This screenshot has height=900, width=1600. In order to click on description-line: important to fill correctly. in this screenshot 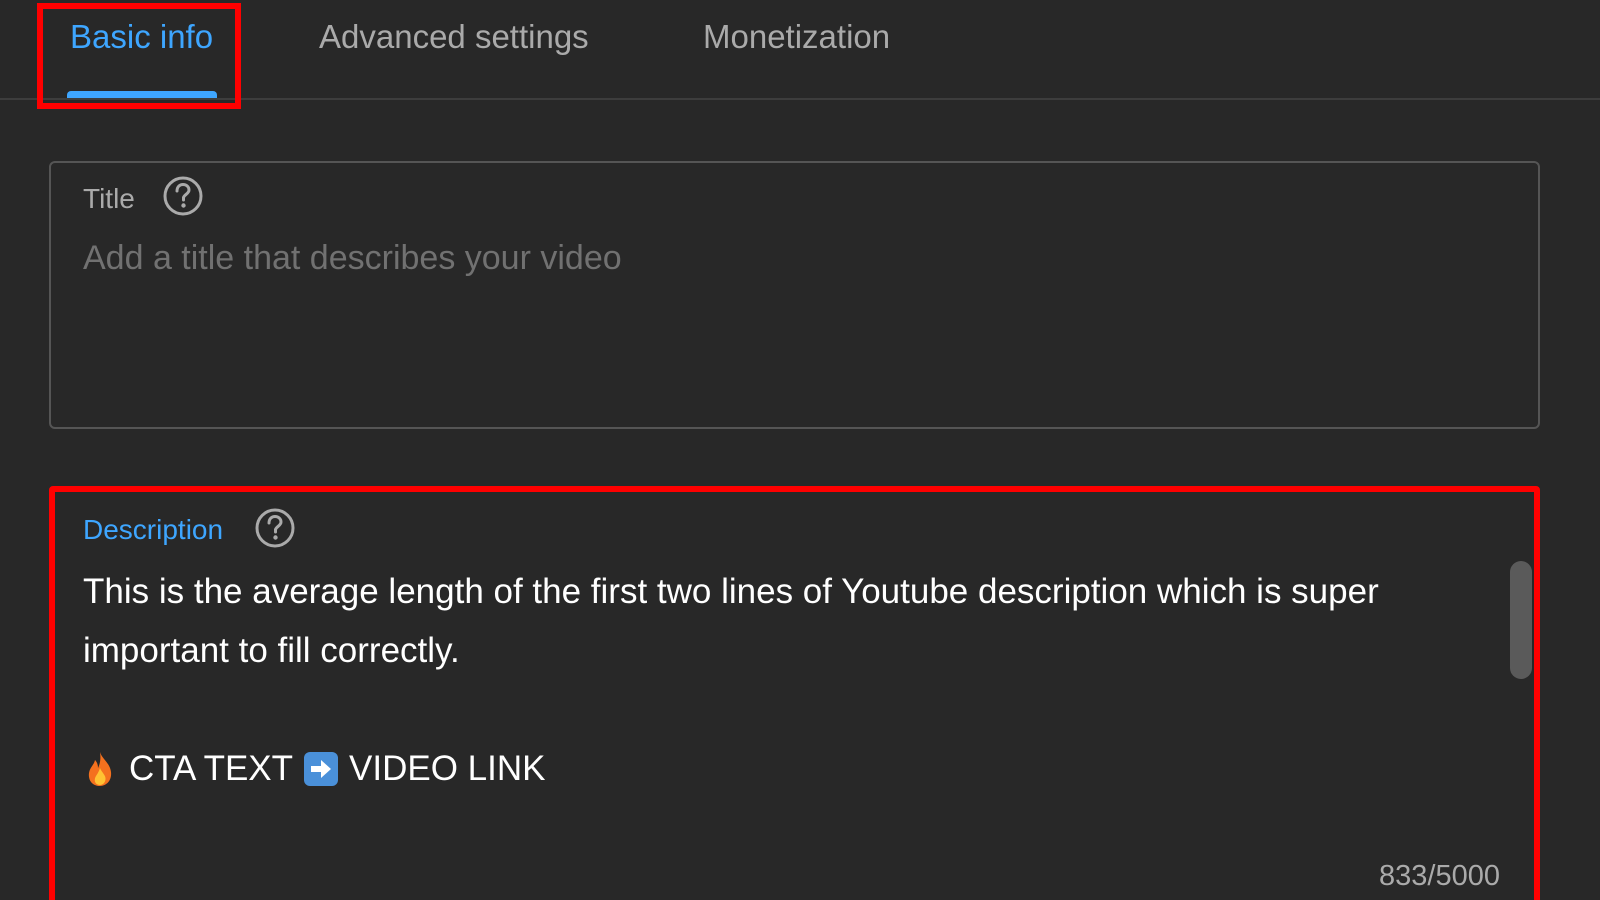, I will do `click(271, 650)`.